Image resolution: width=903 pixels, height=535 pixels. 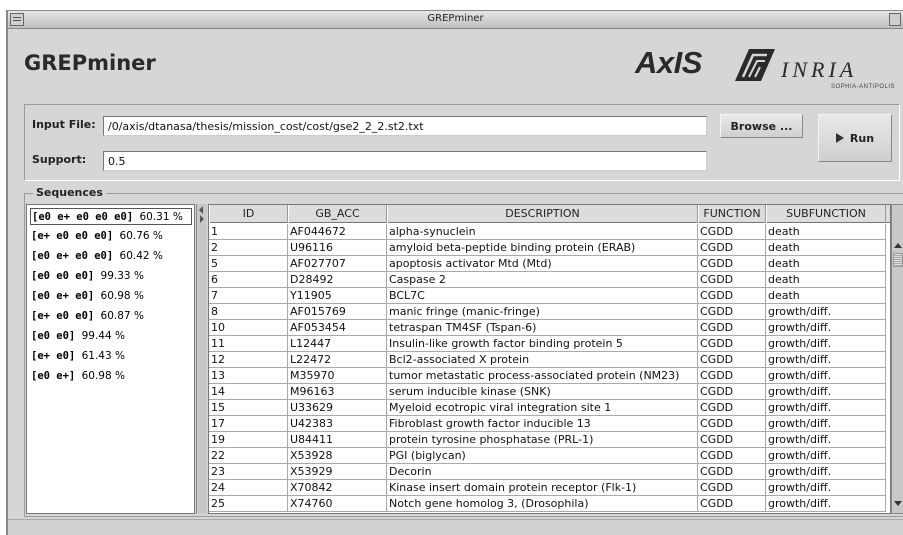 I want to click on column-header-description: DESCRIPTION, so click(x=542, y=214).